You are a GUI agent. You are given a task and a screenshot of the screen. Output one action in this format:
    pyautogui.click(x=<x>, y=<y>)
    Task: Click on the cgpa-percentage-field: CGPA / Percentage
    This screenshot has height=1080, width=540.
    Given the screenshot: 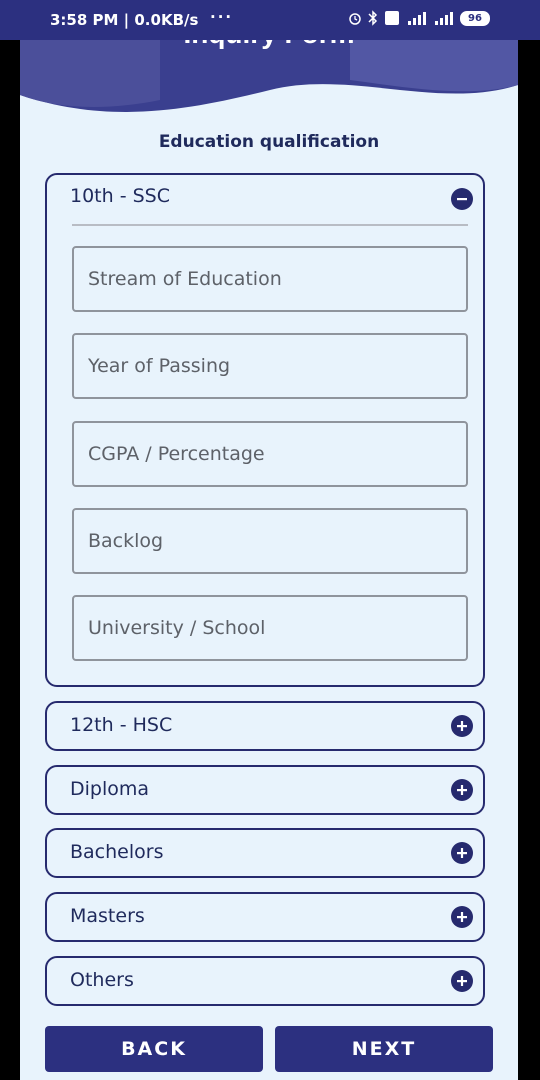 What is the action you would take?
    pyautogui.click(x=270, y=454)
    